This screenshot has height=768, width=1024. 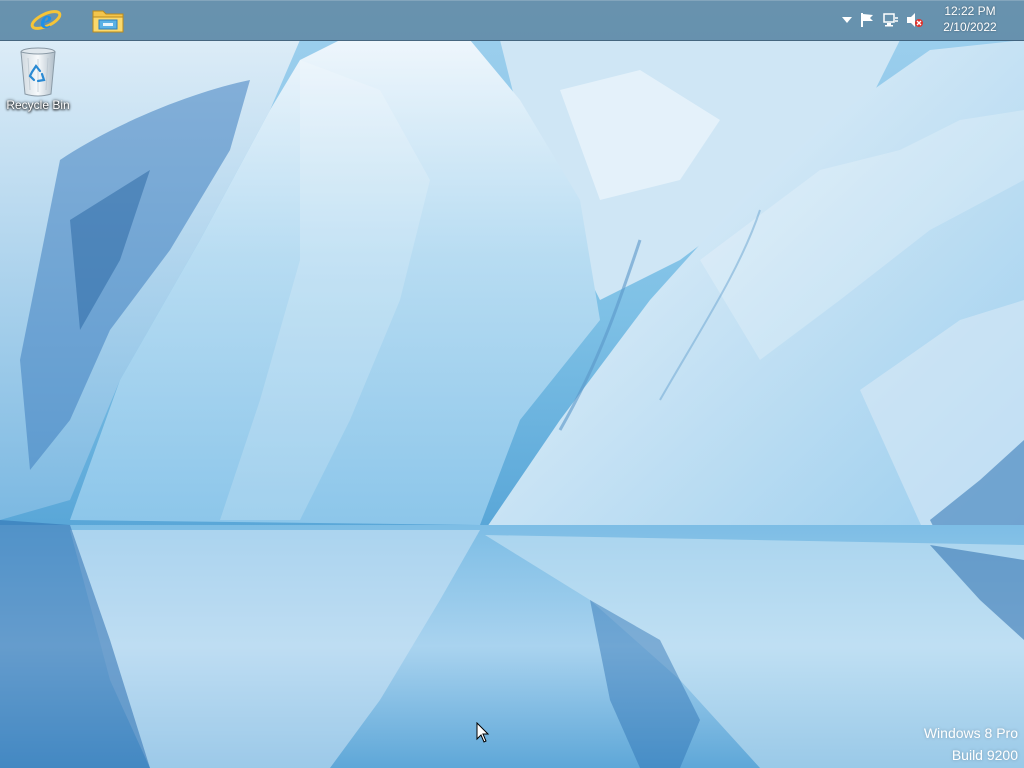 I want to click on recycle-bin-label: Recycle Bin, so click(x=38, y=105).